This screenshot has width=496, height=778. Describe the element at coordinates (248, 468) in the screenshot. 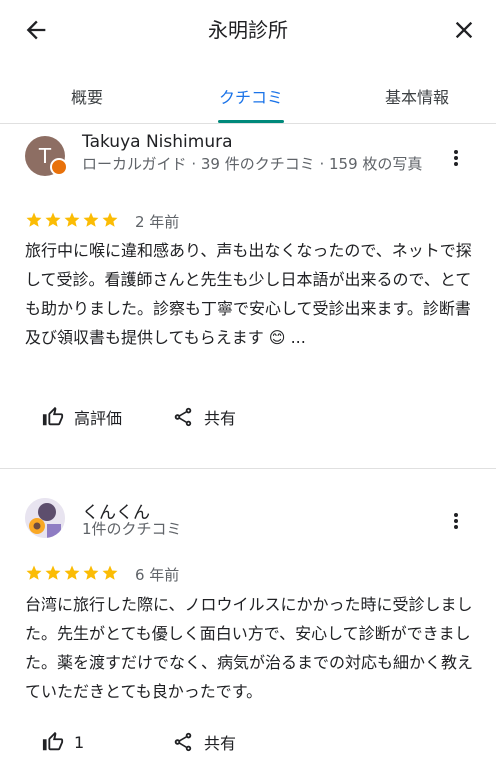

I see `review-divider` at that location.